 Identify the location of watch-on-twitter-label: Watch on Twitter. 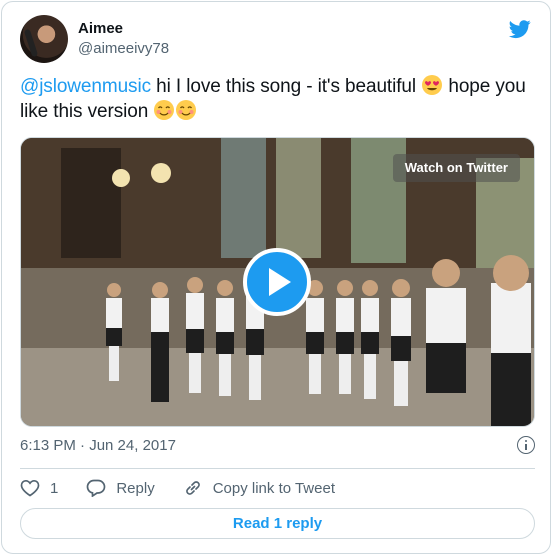
(456, 168).